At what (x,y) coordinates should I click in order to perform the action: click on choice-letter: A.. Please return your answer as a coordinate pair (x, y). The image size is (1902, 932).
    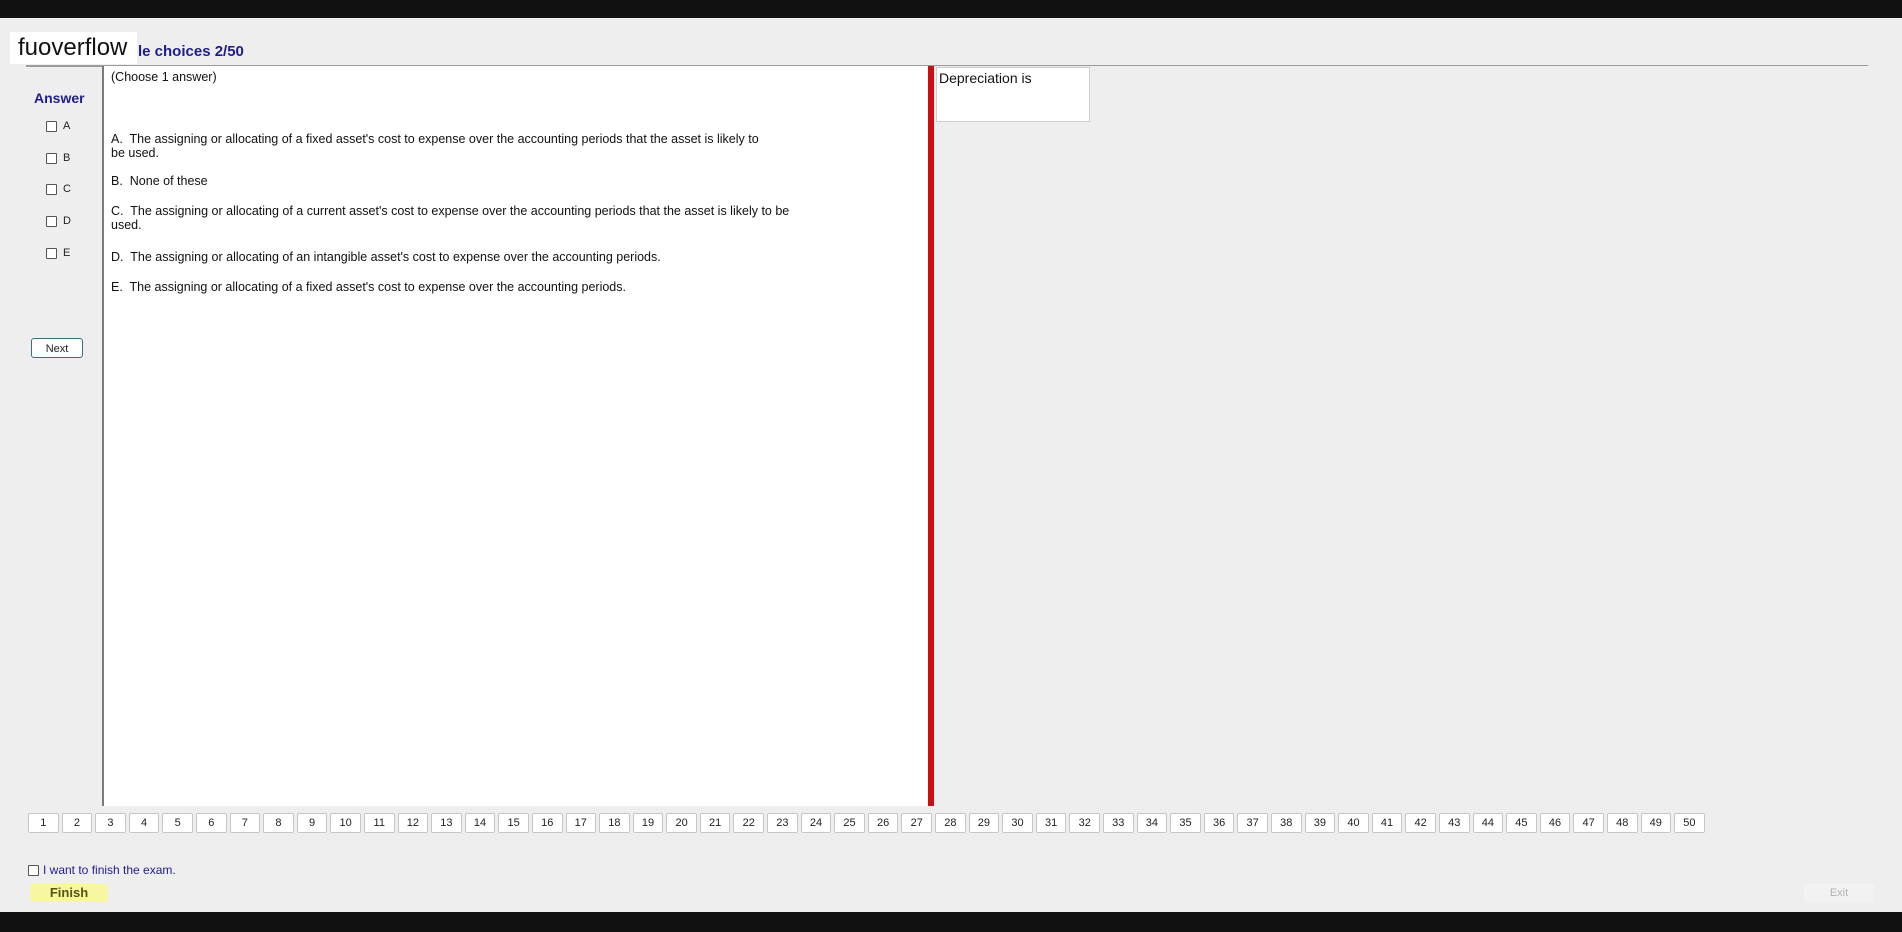
    Looking at the image, I should click on (117, 139).